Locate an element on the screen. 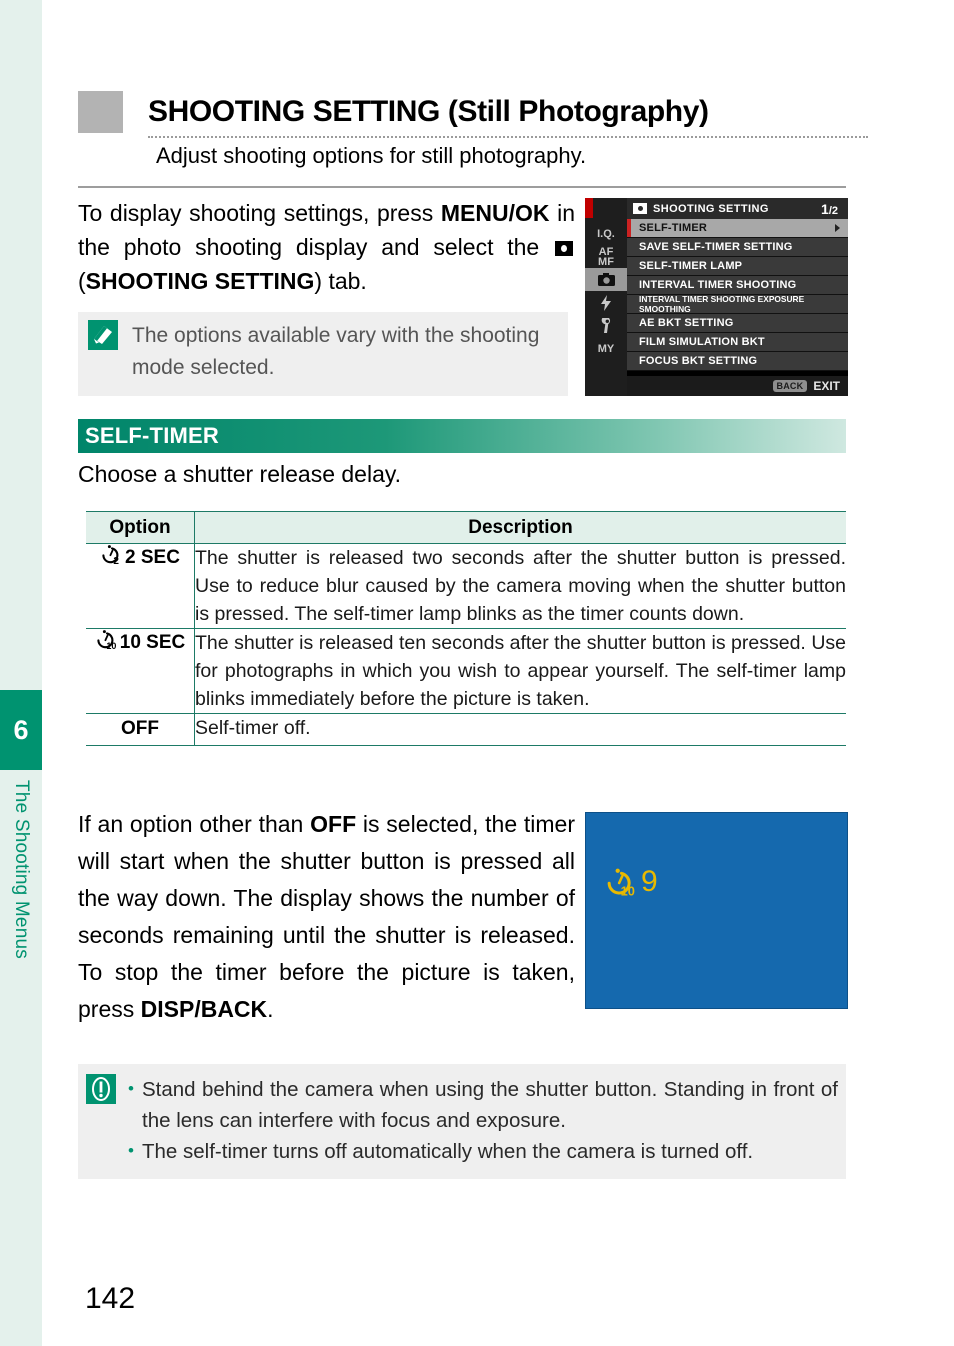  note-pencil-icon is located at coordinates (103, 335).